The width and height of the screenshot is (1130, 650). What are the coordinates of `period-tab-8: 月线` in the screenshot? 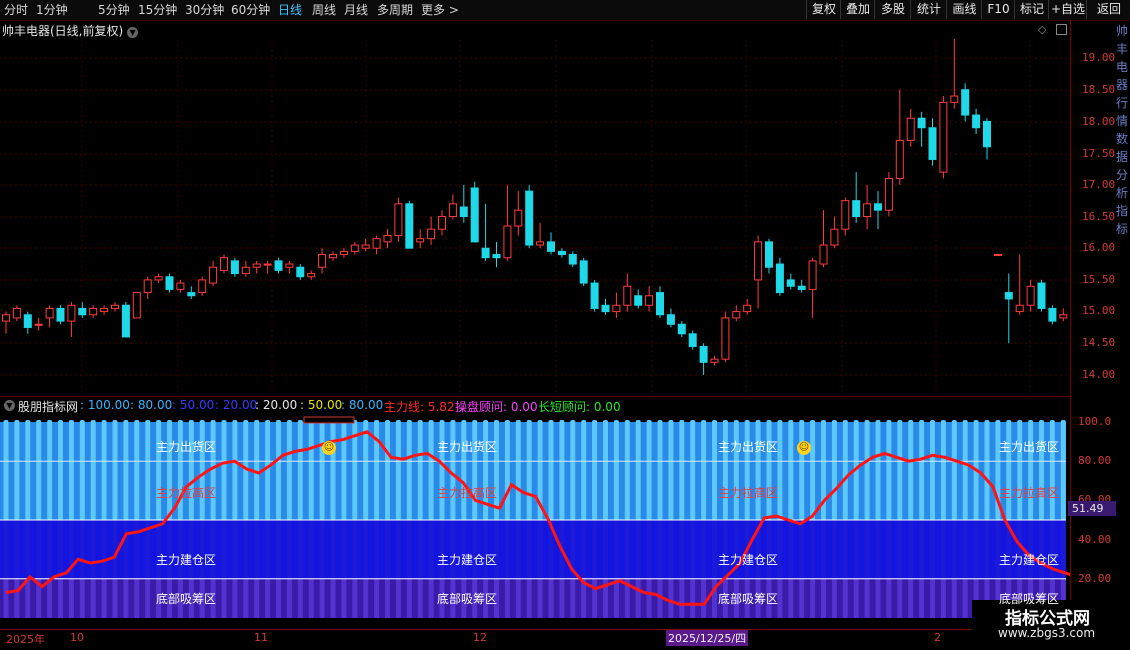 It's located at (356, 10).